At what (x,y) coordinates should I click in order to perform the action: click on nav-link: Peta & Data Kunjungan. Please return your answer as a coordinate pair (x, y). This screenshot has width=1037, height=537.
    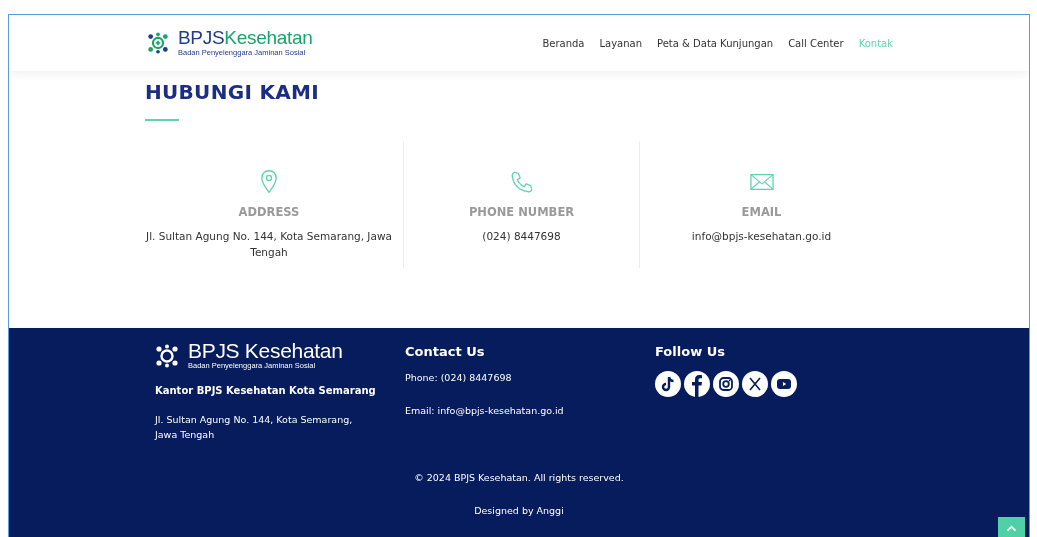
    Looking at the image, I should click on (715, 43).